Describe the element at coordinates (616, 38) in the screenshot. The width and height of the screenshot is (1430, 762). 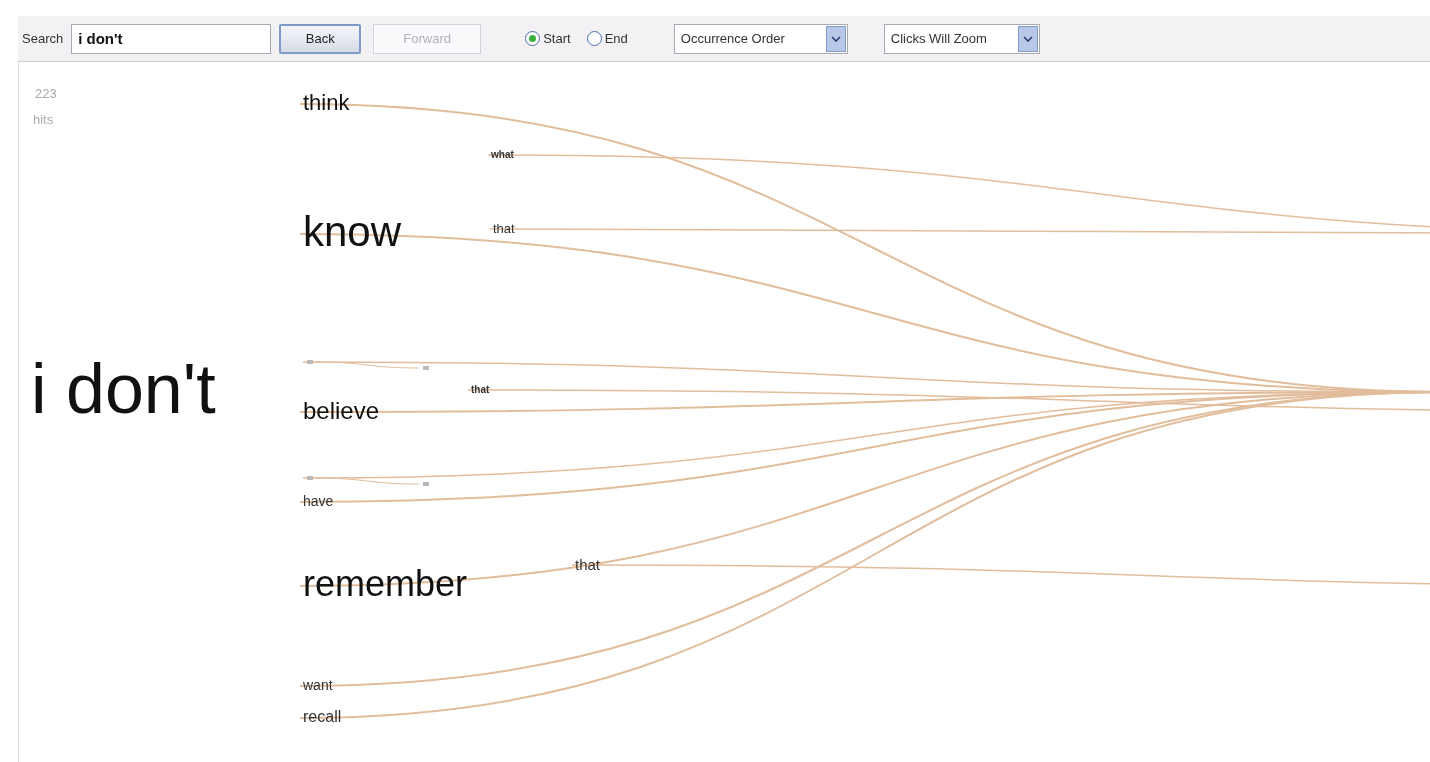
I see `radio-label: End` at that location.